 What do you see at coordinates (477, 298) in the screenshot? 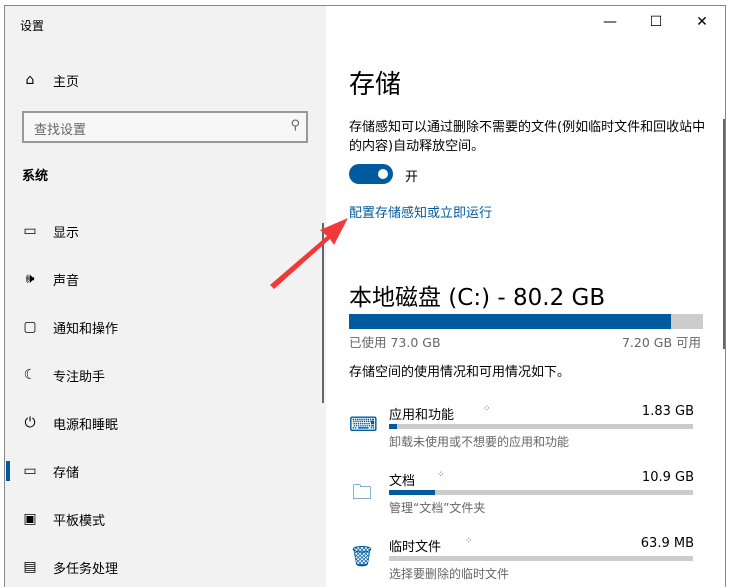
I see `disk-title: 本地磁盘 (C:) - 80.2 GB` at bounding box center [477, 298].